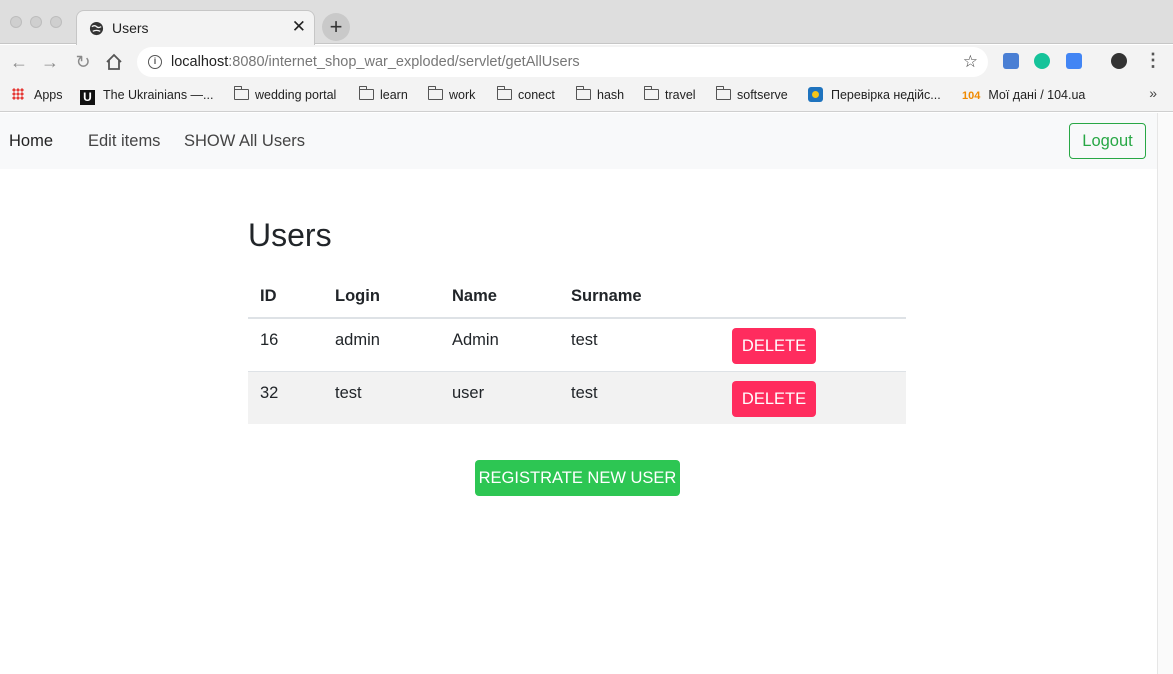 The image size is (1173, 674). I want to click on cell-id: 32, so click(285, 397).